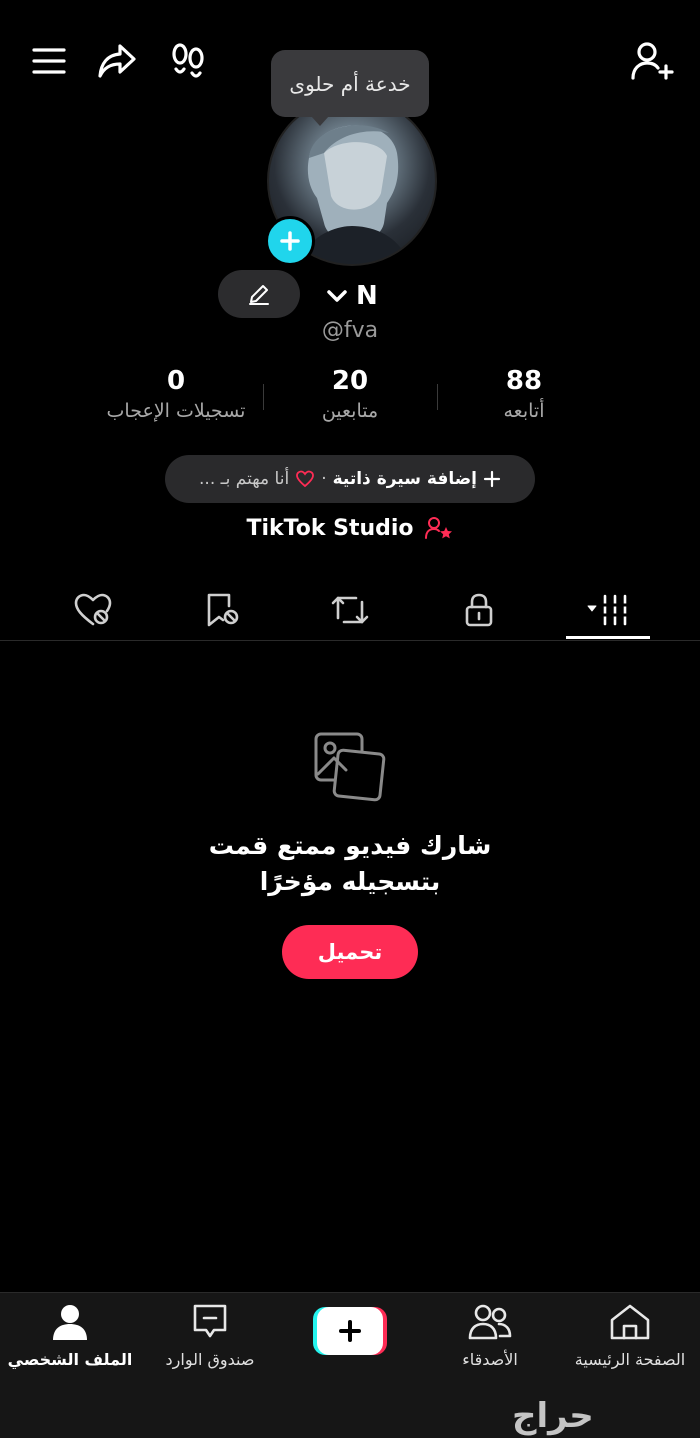 This screenshot has height=1438, width=700. I want to click on profile-handle: @fva, so click(350, 330).